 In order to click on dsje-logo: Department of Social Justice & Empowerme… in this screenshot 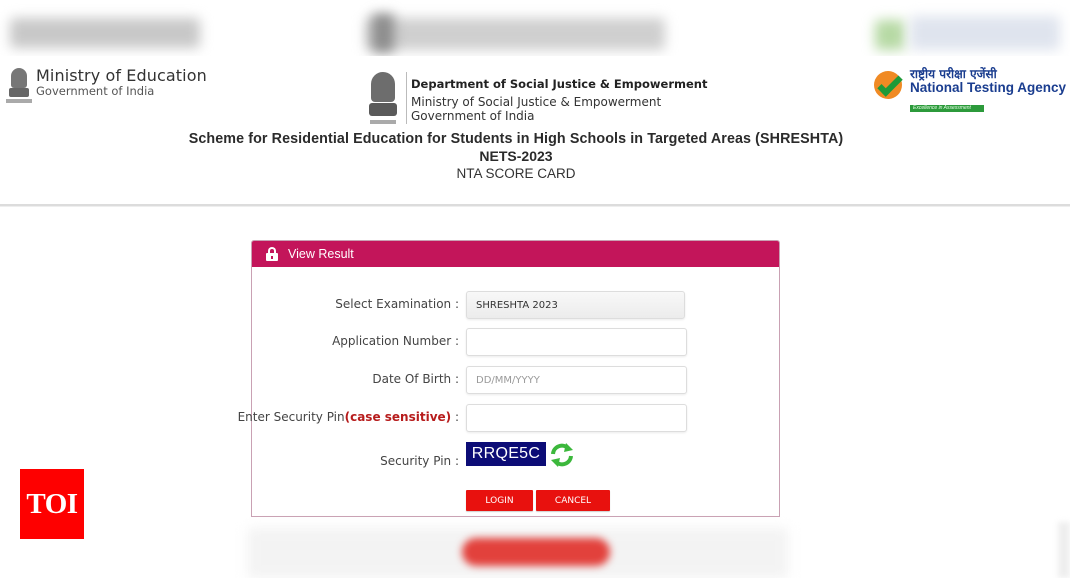, I will do `click(536, 99)`.